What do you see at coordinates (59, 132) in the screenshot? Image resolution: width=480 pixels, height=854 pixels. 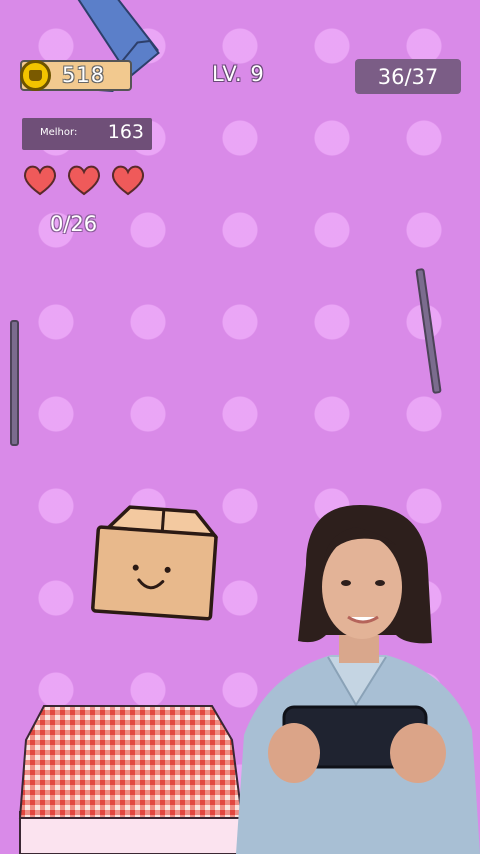 I see `best-score-label: Melhor:` at bounding box center [59, 132].